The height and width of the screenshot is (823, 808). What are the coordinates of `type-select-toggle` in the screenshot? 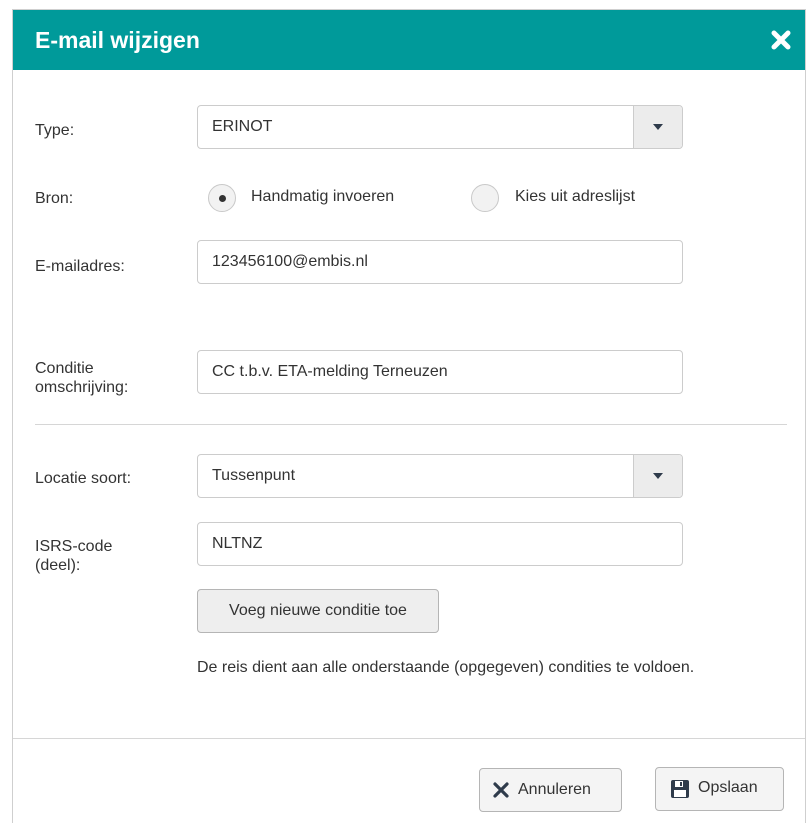 It's located at (657, 127).